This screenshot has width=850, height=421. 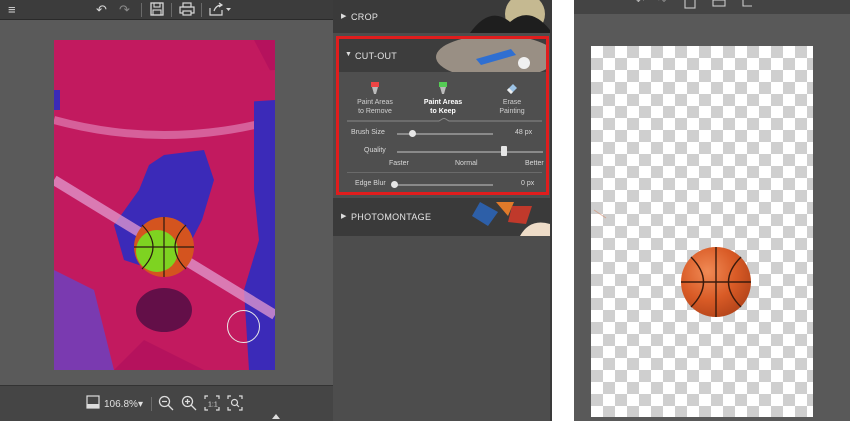 I want to click on svg-text: 1:1, so click(x=213, y=405).